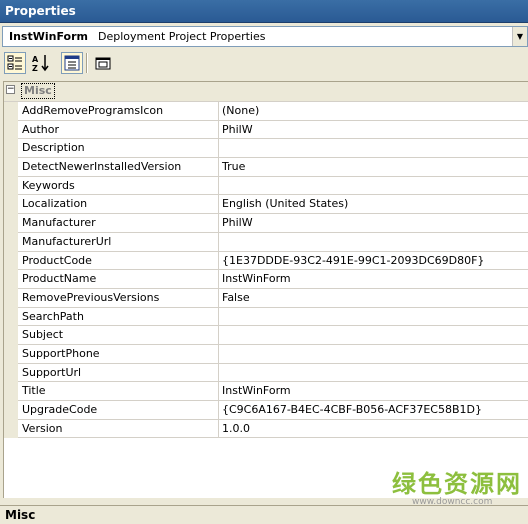 Image resolution: width=528 pixels, height=524 pixels. I want to click on property-value: English (United States), so click(373, 205).